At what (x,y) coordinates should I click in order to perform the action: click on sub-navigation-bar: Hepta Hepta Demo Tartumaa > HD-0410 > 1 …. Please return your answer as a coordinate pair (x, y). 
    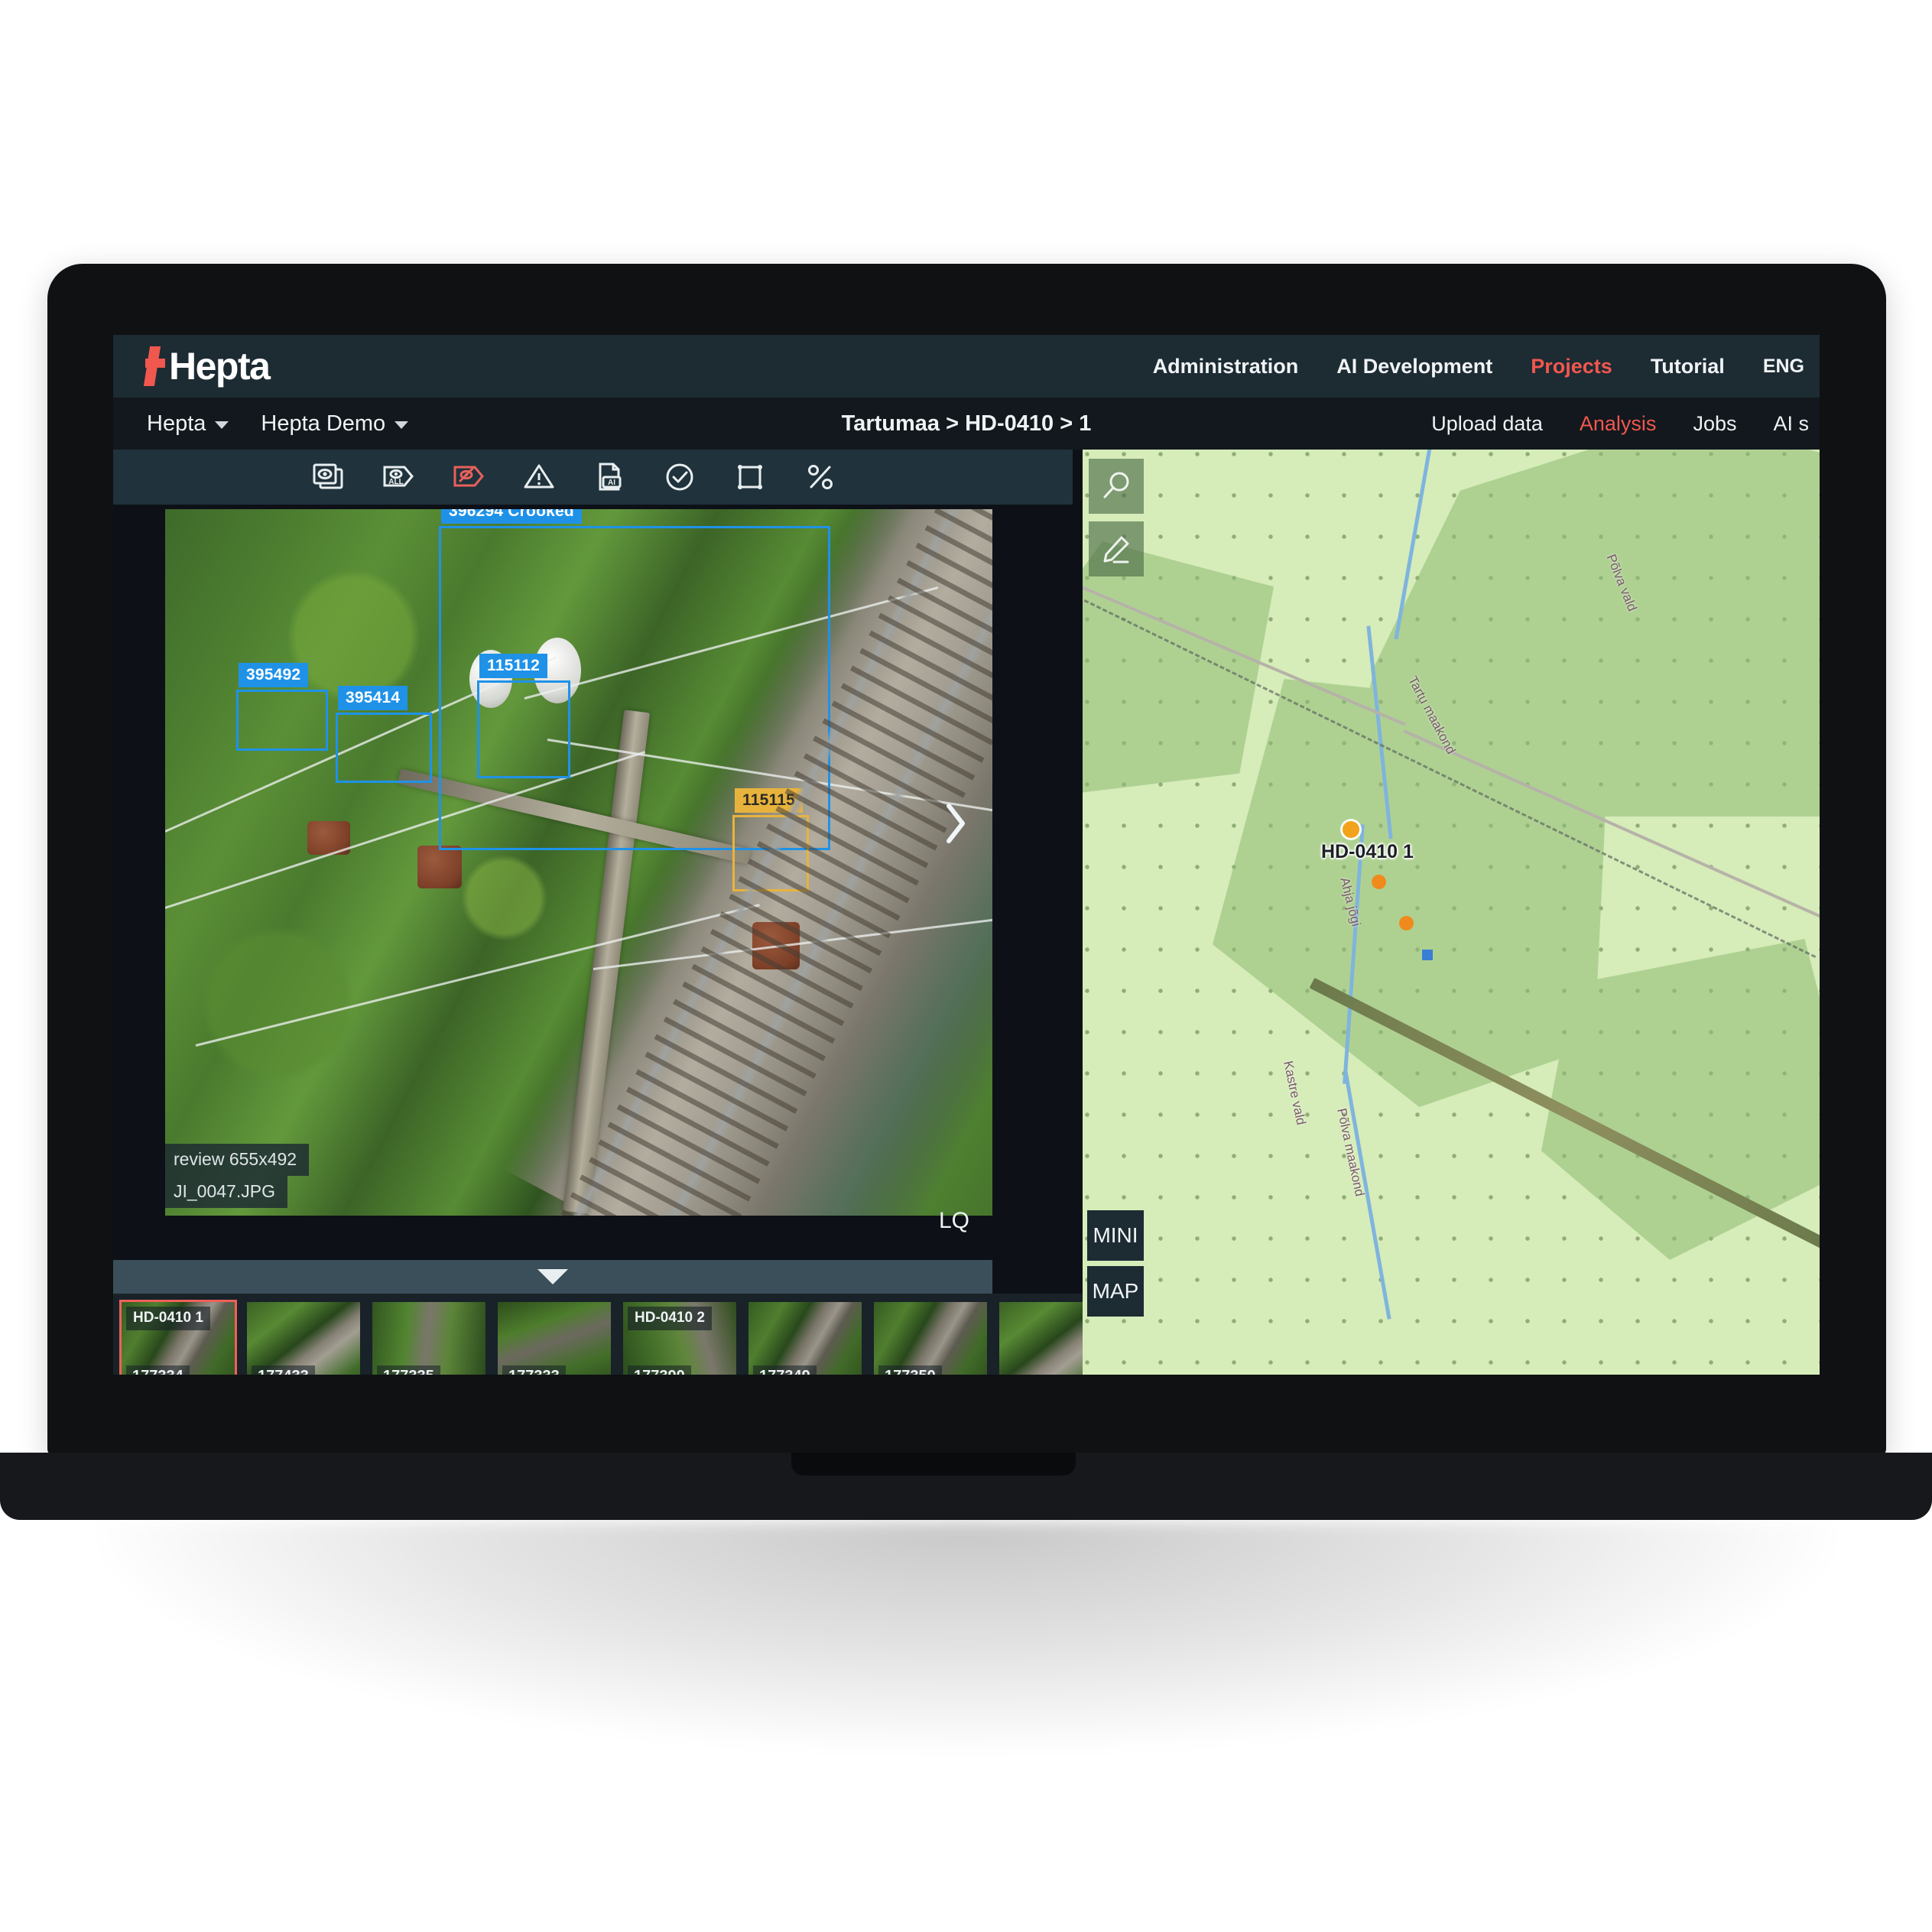
    Looking at the image, I should click on (967, 424).